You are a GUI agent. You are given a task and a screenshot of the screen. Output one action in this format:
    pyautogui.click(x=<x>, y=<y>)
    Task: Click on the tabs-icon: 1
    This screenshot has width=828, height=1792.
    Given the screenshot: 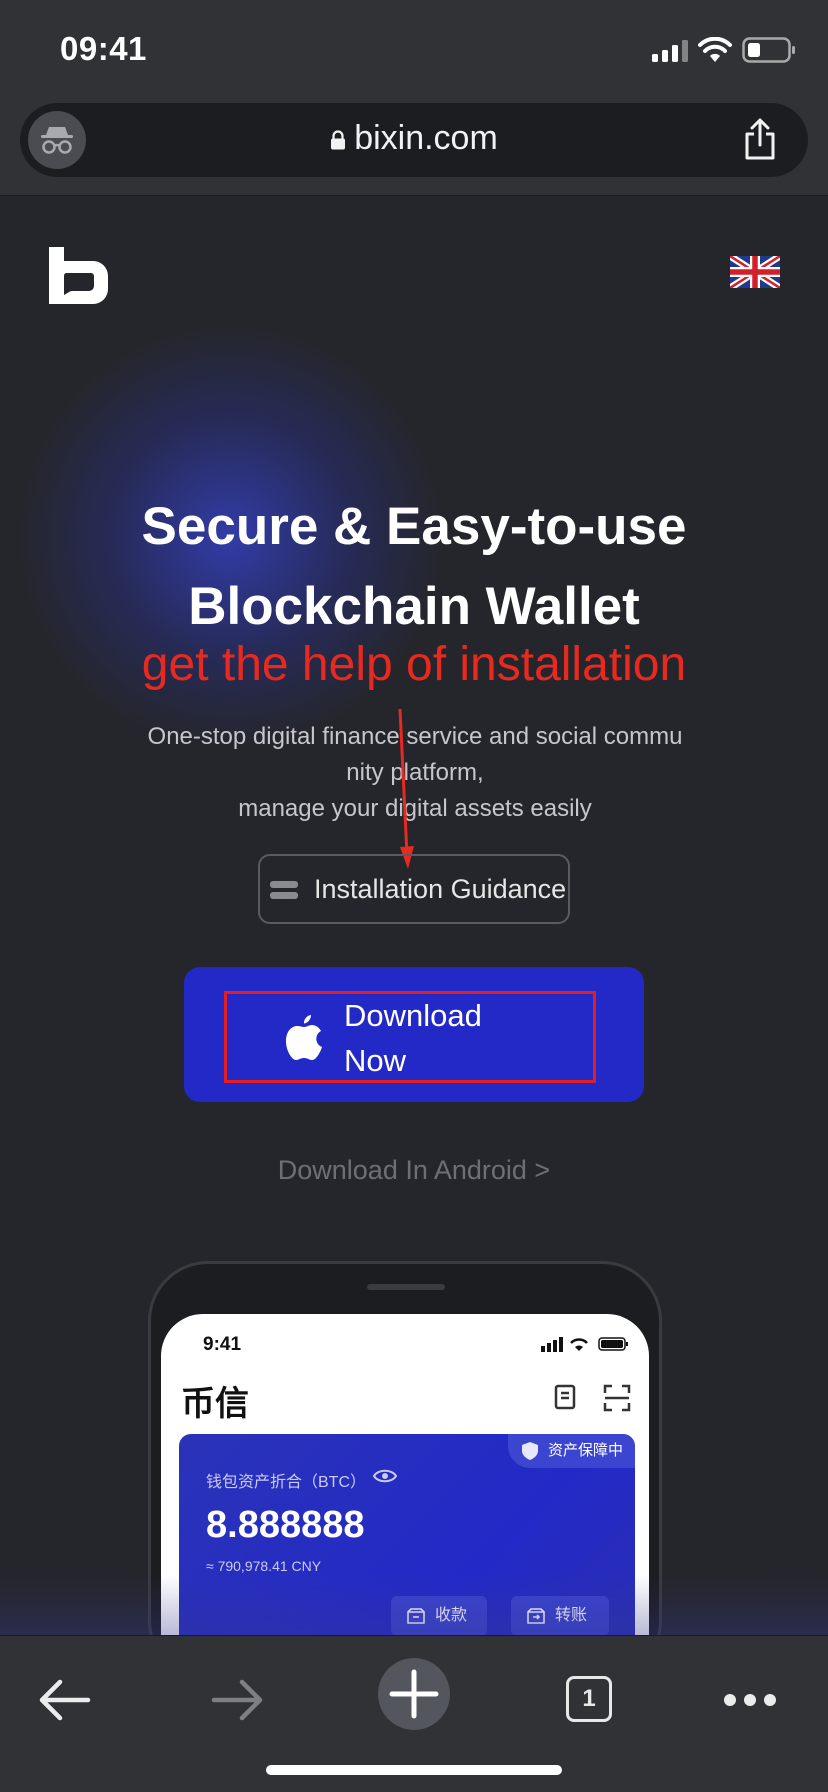 What is the action you would take?
    pyautogui.click(x=589, y=1699)
    